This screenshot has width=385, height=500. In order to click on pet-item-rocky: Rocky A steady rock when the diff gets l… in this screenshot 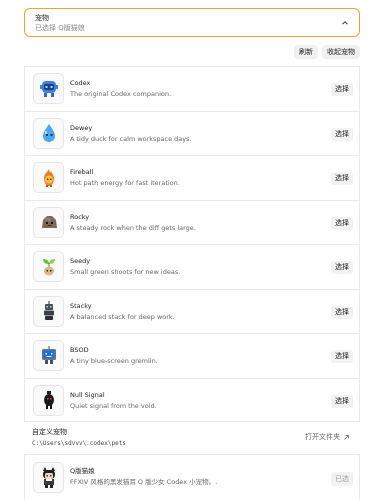, I will do `click(192, 221)`.